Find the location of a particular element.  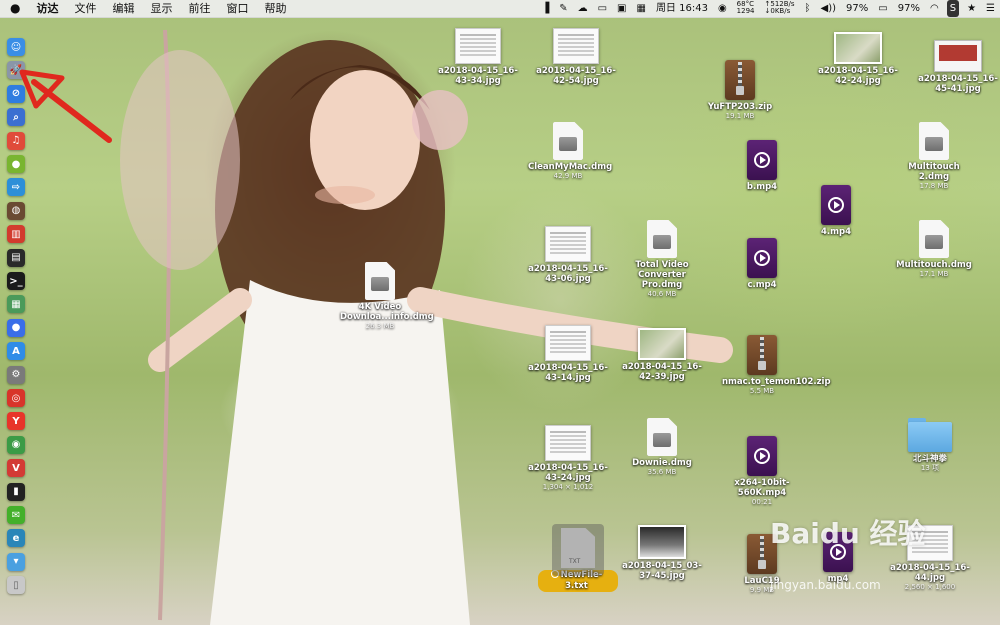

desktop-file: YuFTP203.zip 19.1 MB is located at coordinates (740, 90).